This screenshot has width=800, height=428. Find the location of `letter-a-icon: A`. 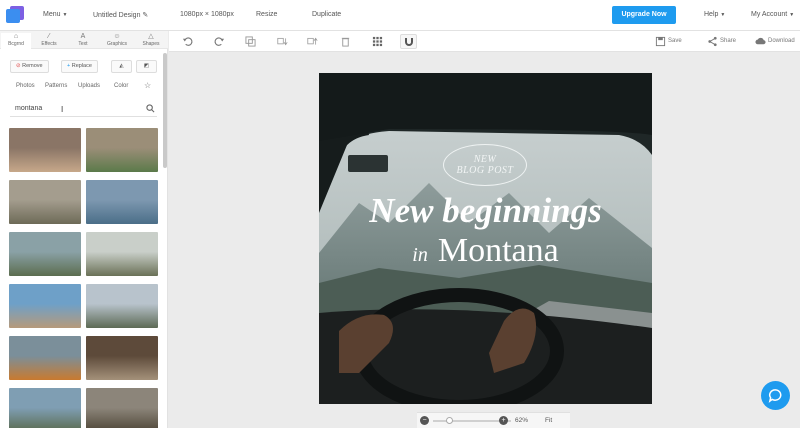

letter-a-icon: A is located at coordinates (83, 36).